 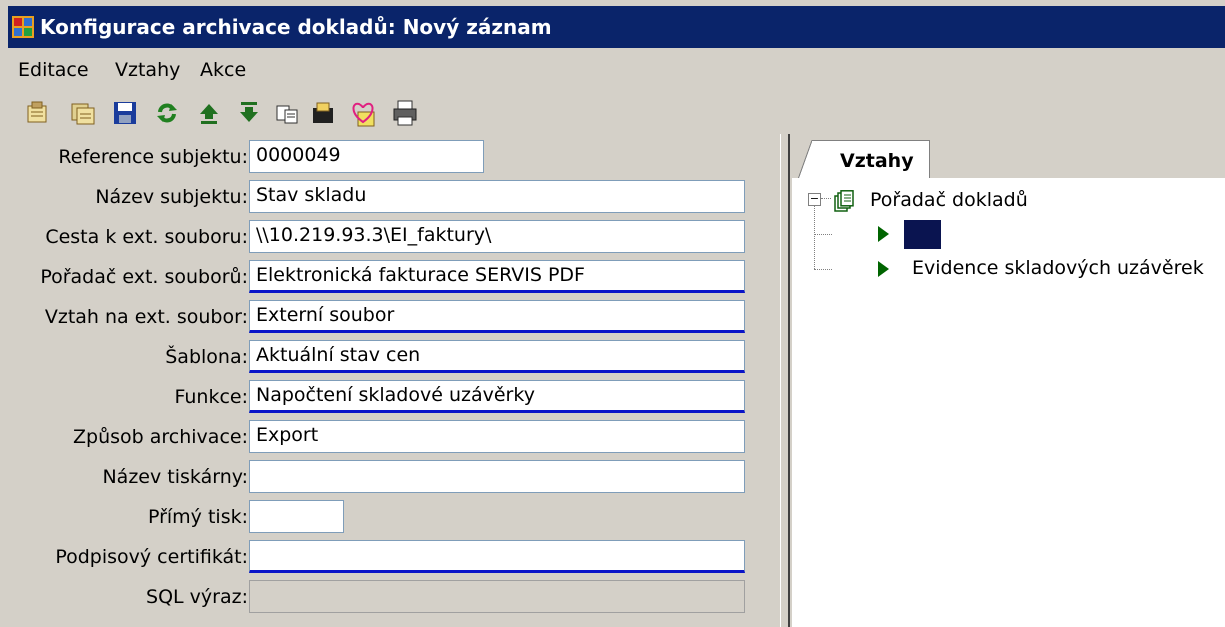 What do you see at coordinates (616, 70) in the screenshot?
I see `menu-bar: Editace Vztahy Akce` at bounding box center [616, 70].